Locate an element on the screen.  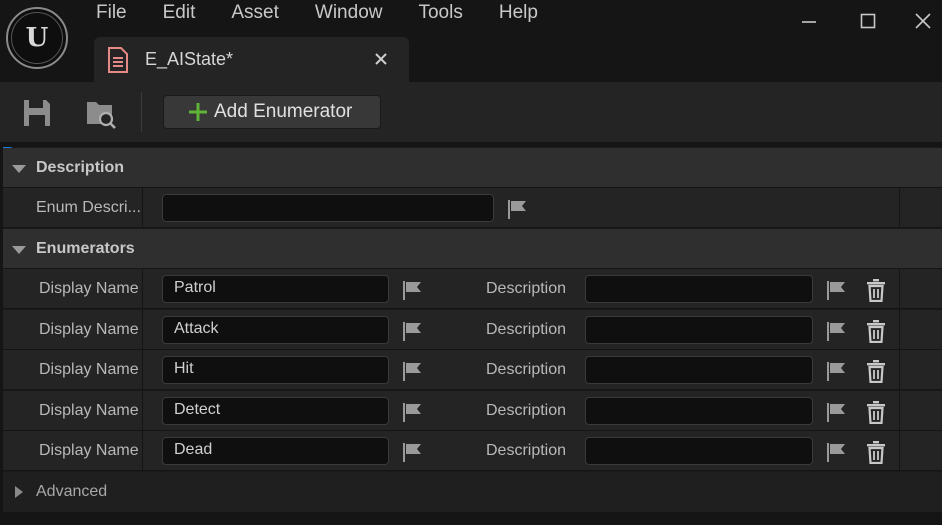
menu-edit: Edit is located at coordinates (179, 14).